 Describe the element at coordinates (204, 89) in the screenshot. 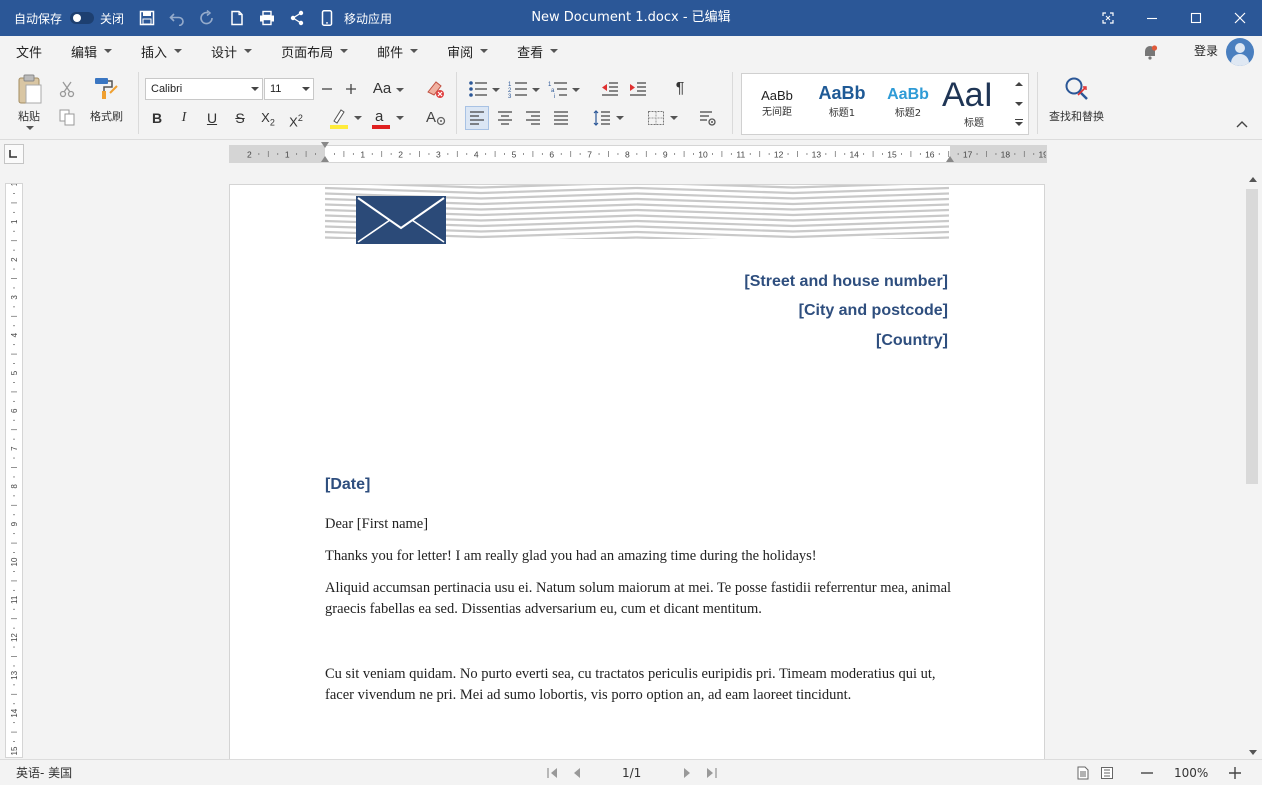

I see `font-name-select: Calibri` at that location.